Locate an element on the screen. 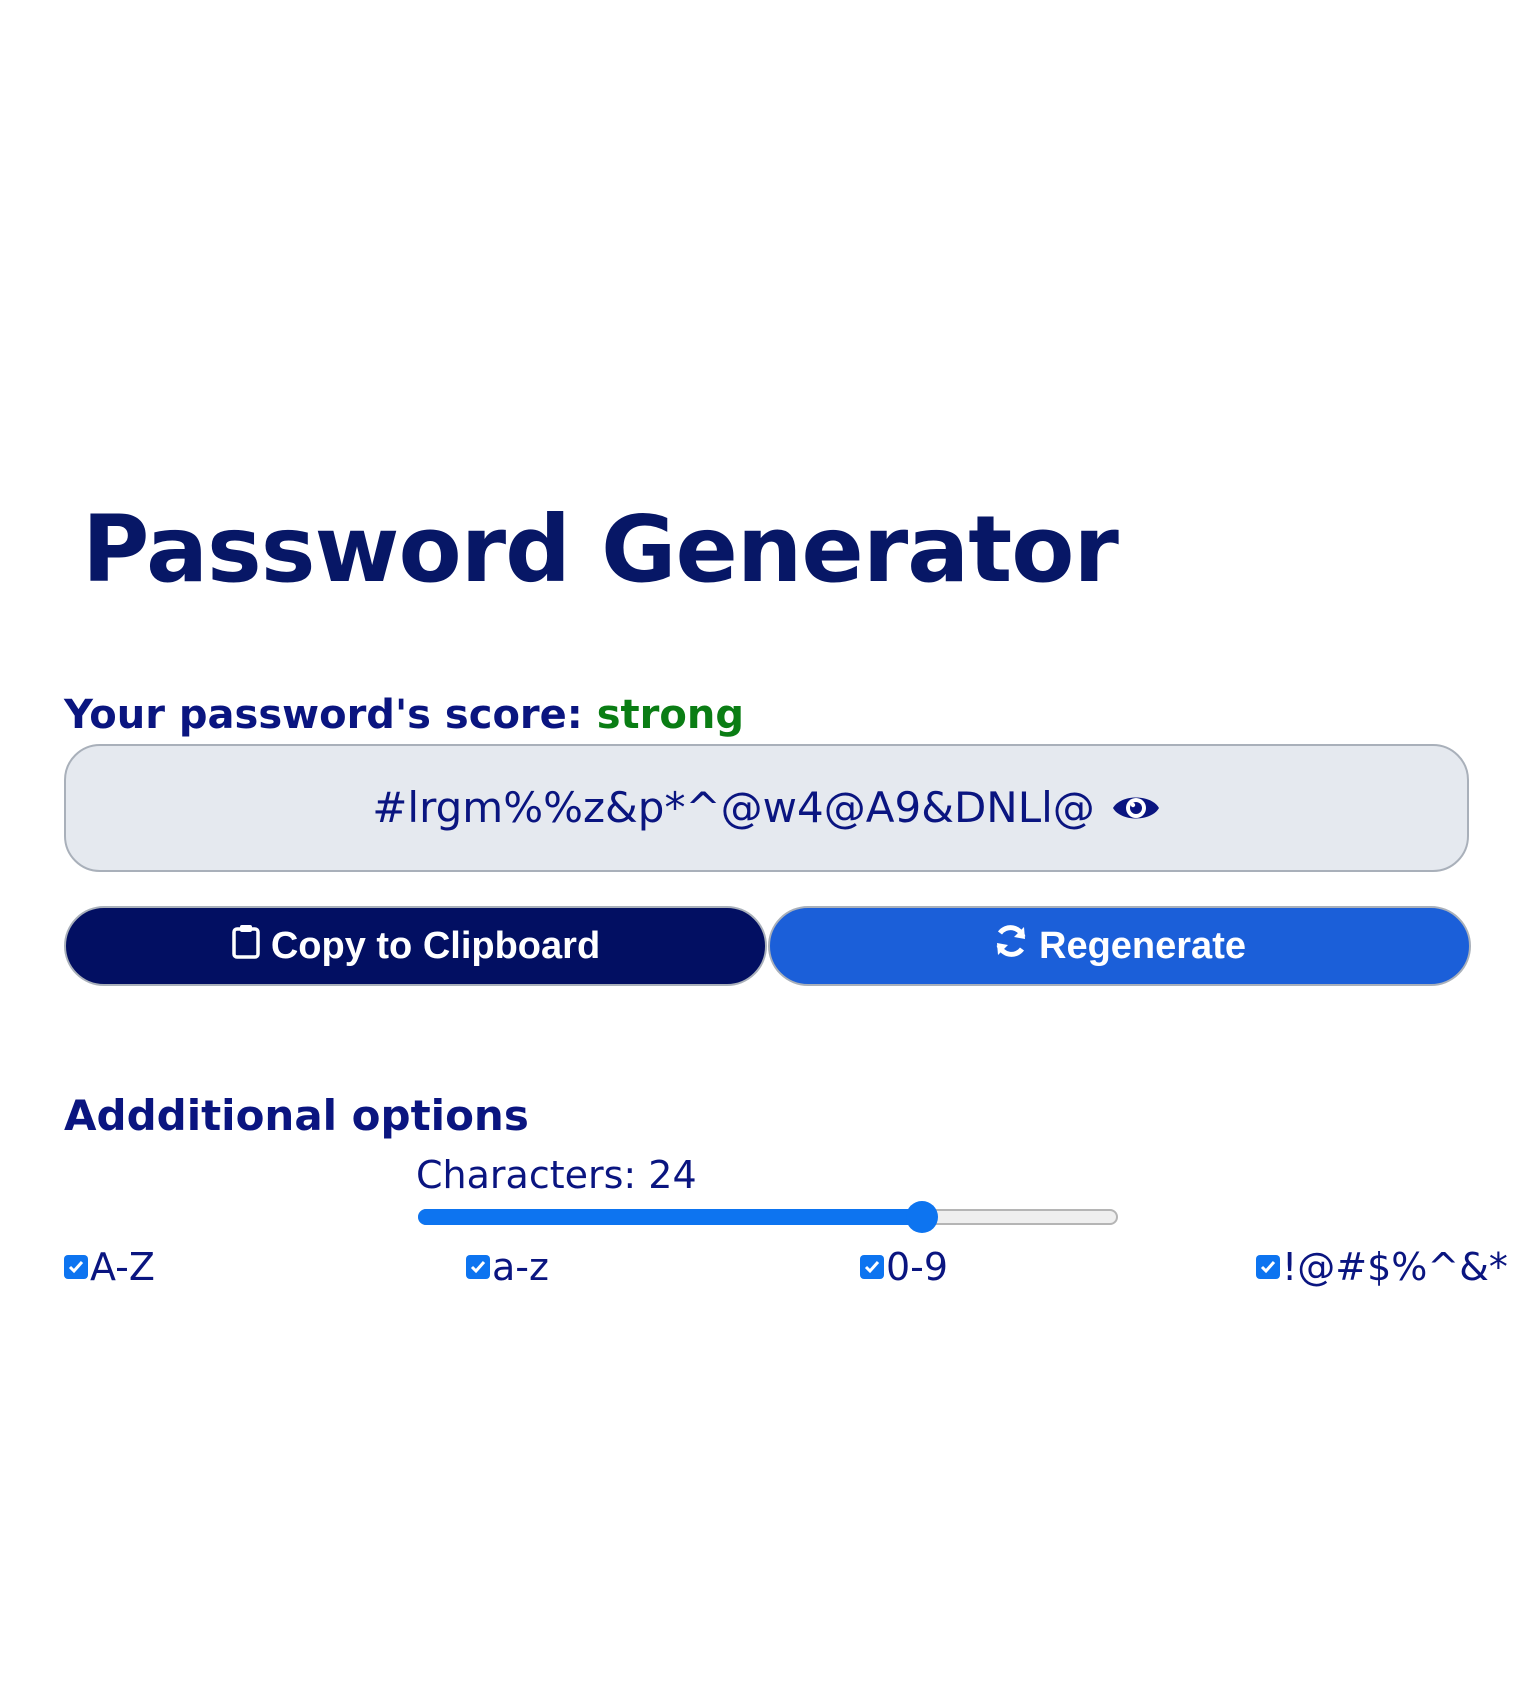  slider-fill is located at coordinates (670, 1217).